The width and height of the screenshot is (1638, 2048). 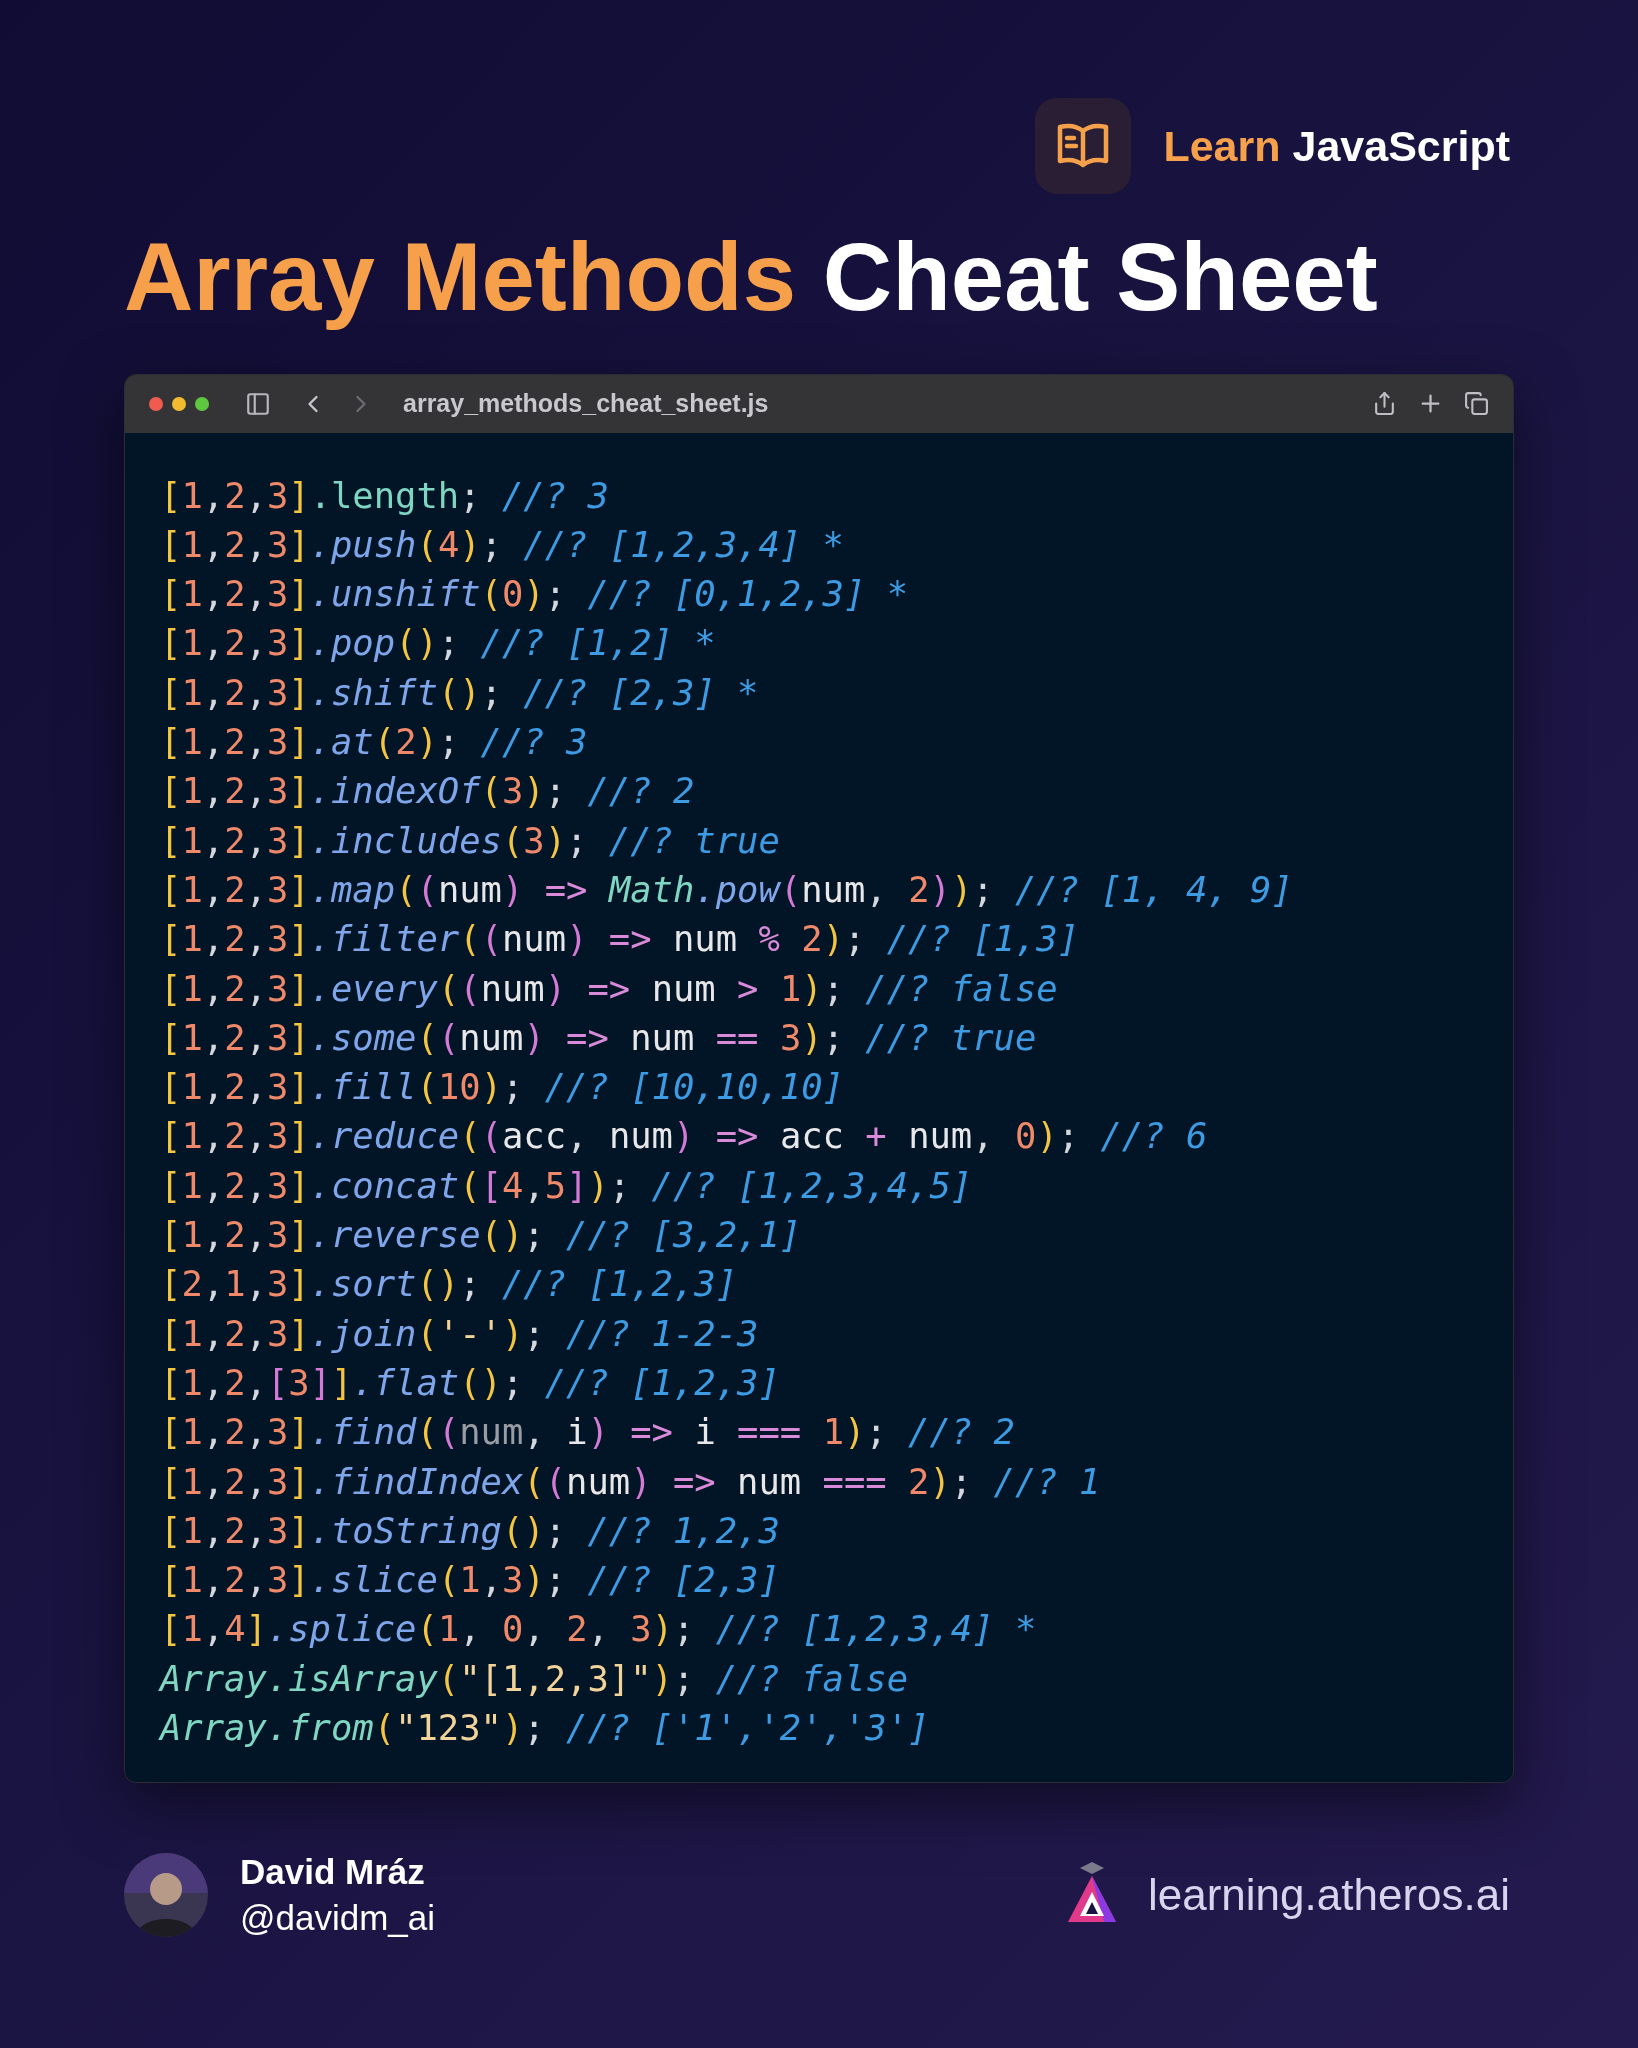 I want to click on code-line: [1,2,3].at(2); //? 3, so click(x=374, y=742).